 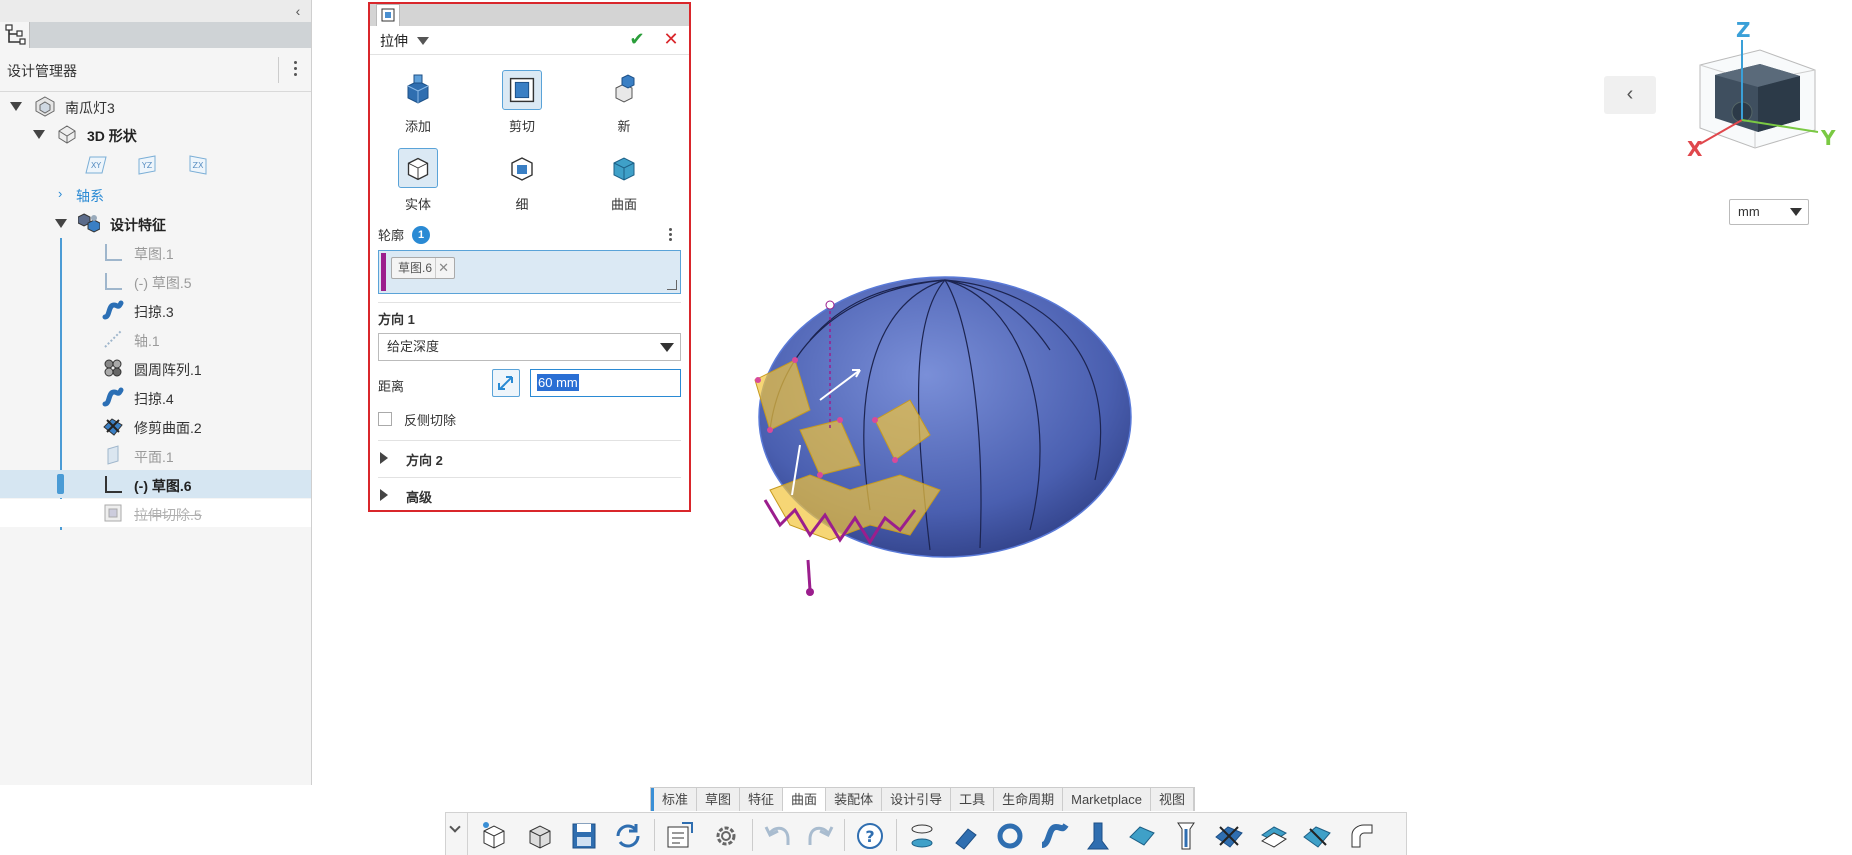 What do you see at coordinates (155, 339) in the screenshot?
I see `tree-item-axis-1: 轴.1` at bounding box center [155, 339].